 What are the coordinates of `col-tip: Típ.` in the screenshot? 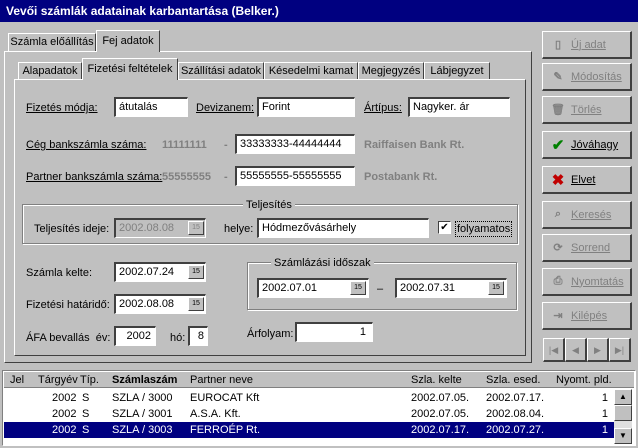 It's located at (89, 380).